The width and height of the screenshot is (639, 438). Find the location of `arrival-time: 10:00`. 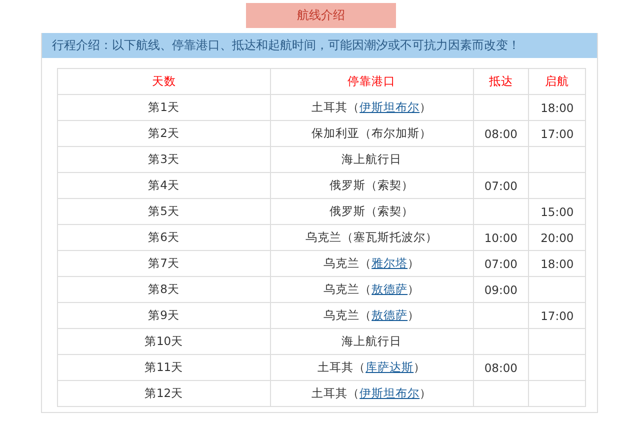

arrival-time: 10:00 is located at coordinates (501, 237).